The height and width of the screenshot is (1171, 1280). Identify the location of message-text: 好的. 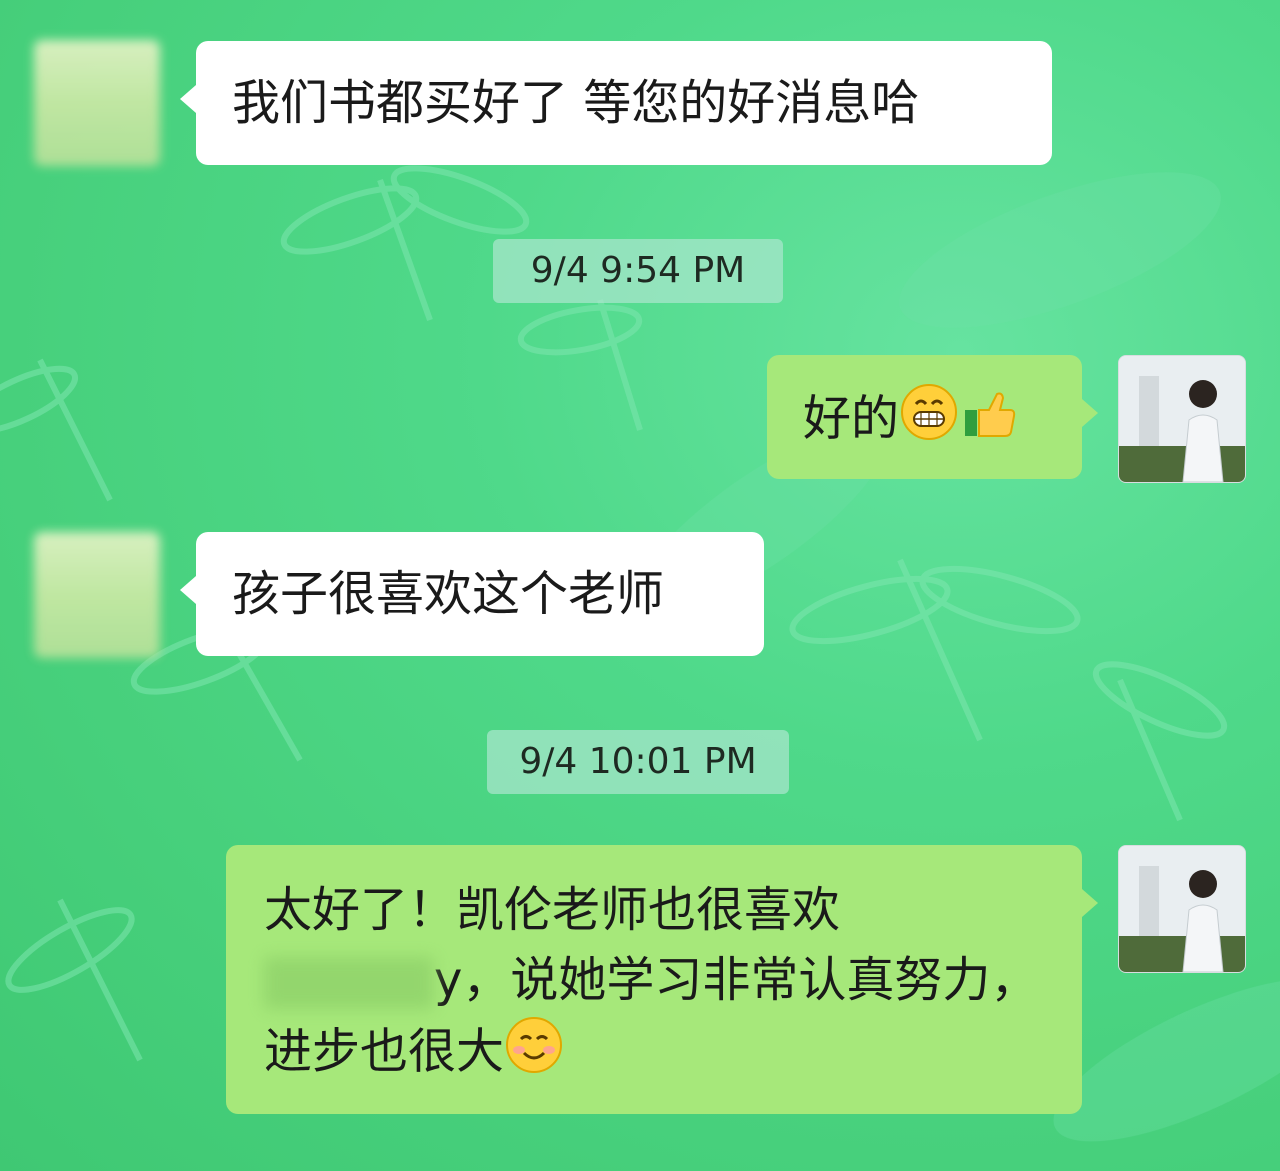
(851, 418).